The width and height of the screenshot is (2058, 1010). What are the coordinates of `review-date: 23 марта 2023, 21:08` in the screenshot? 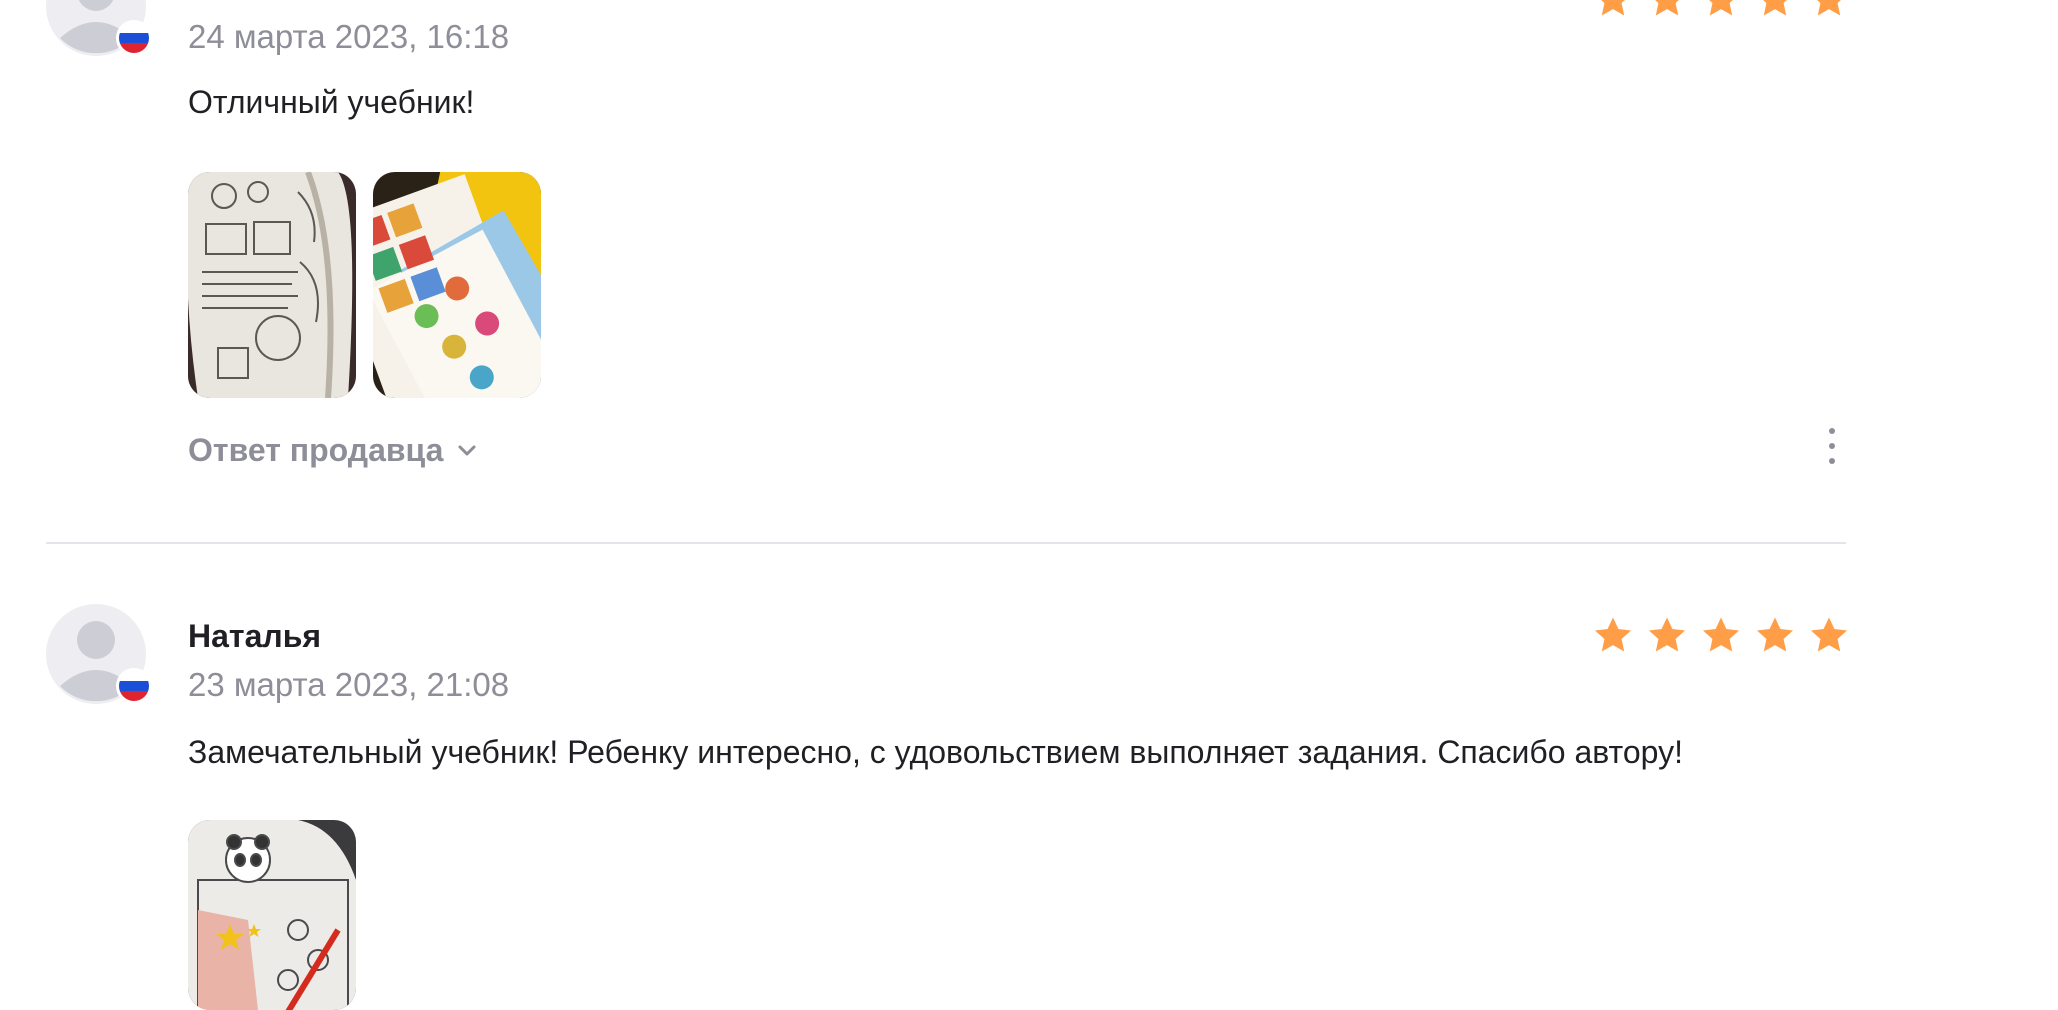 It's located at (349, 684).